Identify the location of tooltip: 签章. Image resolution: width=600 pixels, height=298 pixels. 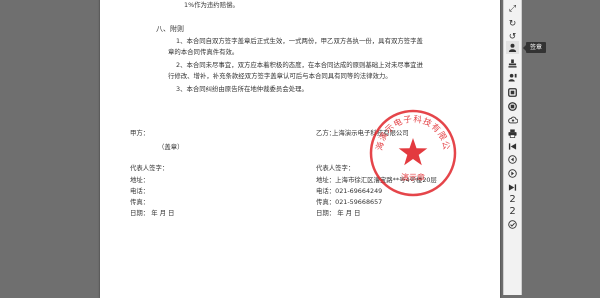
(534, 47).